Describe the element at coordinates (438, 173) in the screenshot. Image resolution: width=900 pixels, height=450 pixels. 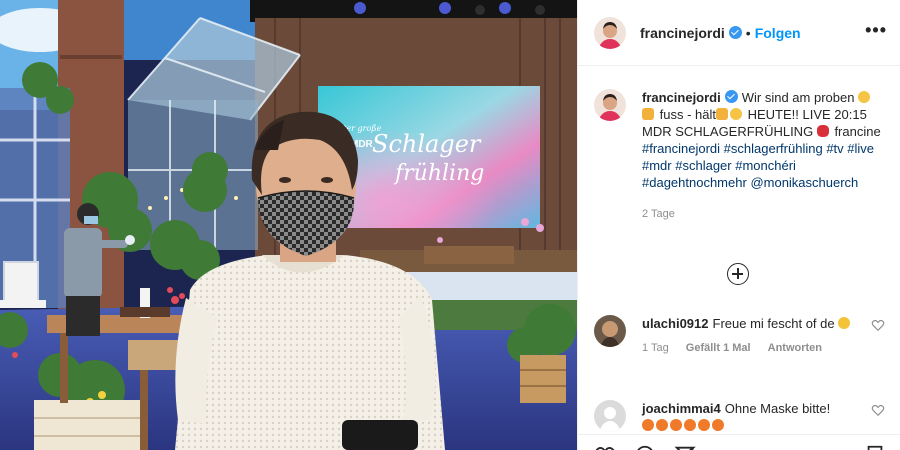
I see `screen-text-fruehling: frühling` at that location.